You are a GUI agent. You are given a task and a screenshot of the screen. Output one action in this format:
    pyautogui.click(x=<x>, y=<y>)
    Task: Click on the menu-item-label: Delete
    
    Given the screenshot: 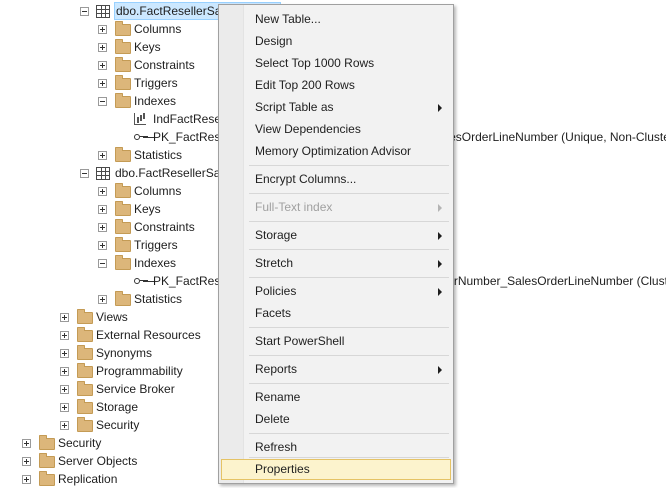 What is the action you would take?
    pyautogui.click(x=272, y=419)
    